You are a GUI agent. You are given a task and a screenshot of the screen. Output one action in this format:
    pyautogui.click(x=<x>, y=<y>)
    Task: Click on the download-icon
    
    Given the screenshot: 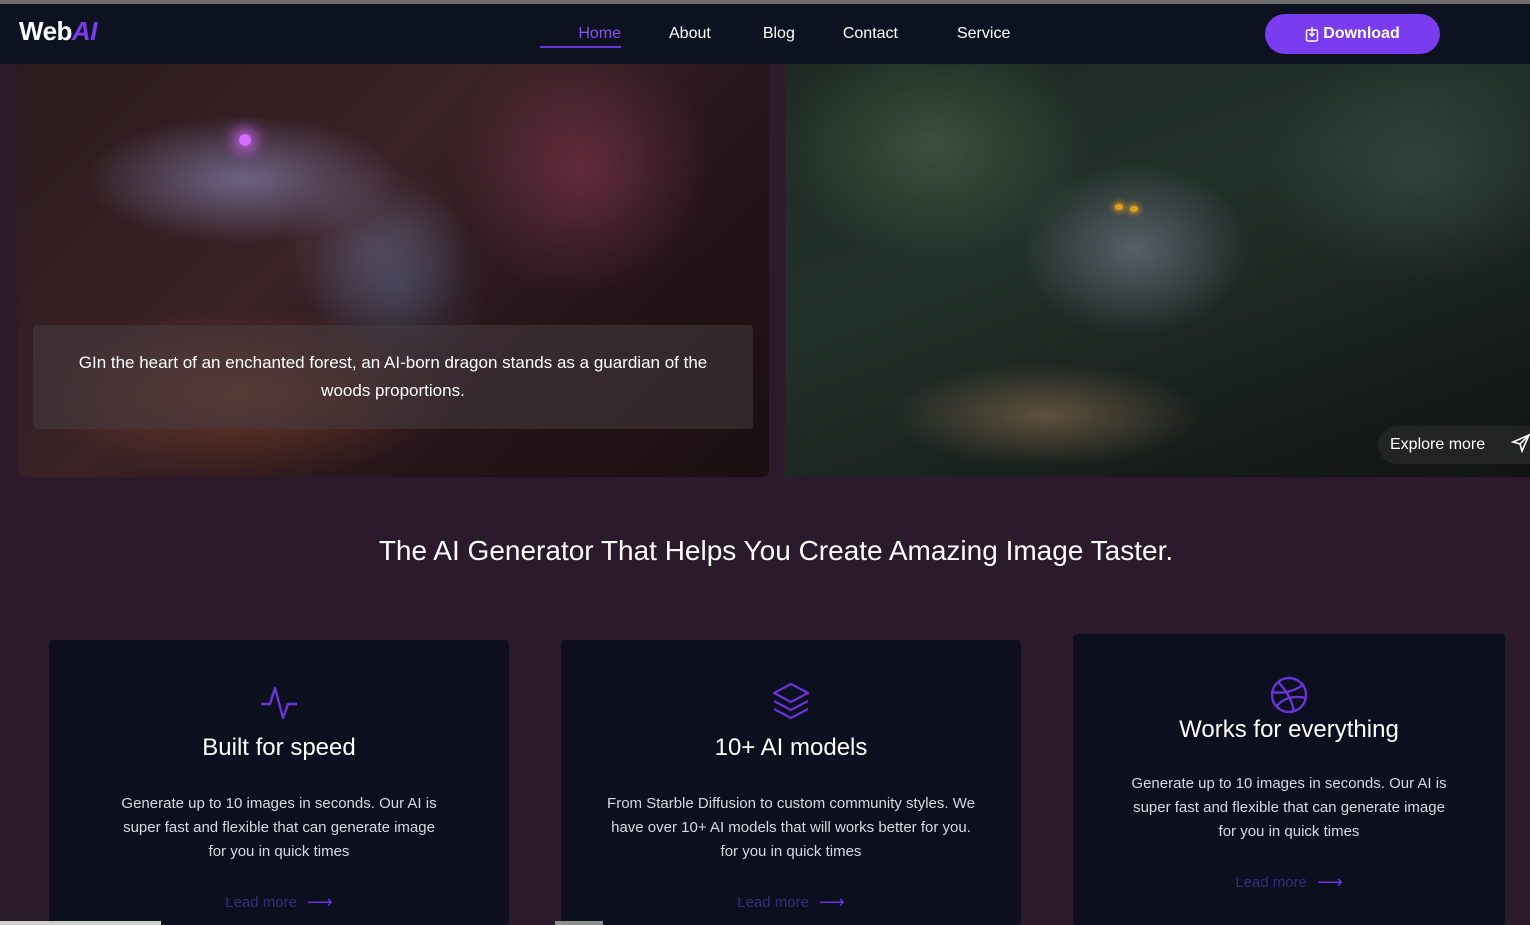 What is the action you would take?
    pyautogui.click(x=1312, y=34)
    